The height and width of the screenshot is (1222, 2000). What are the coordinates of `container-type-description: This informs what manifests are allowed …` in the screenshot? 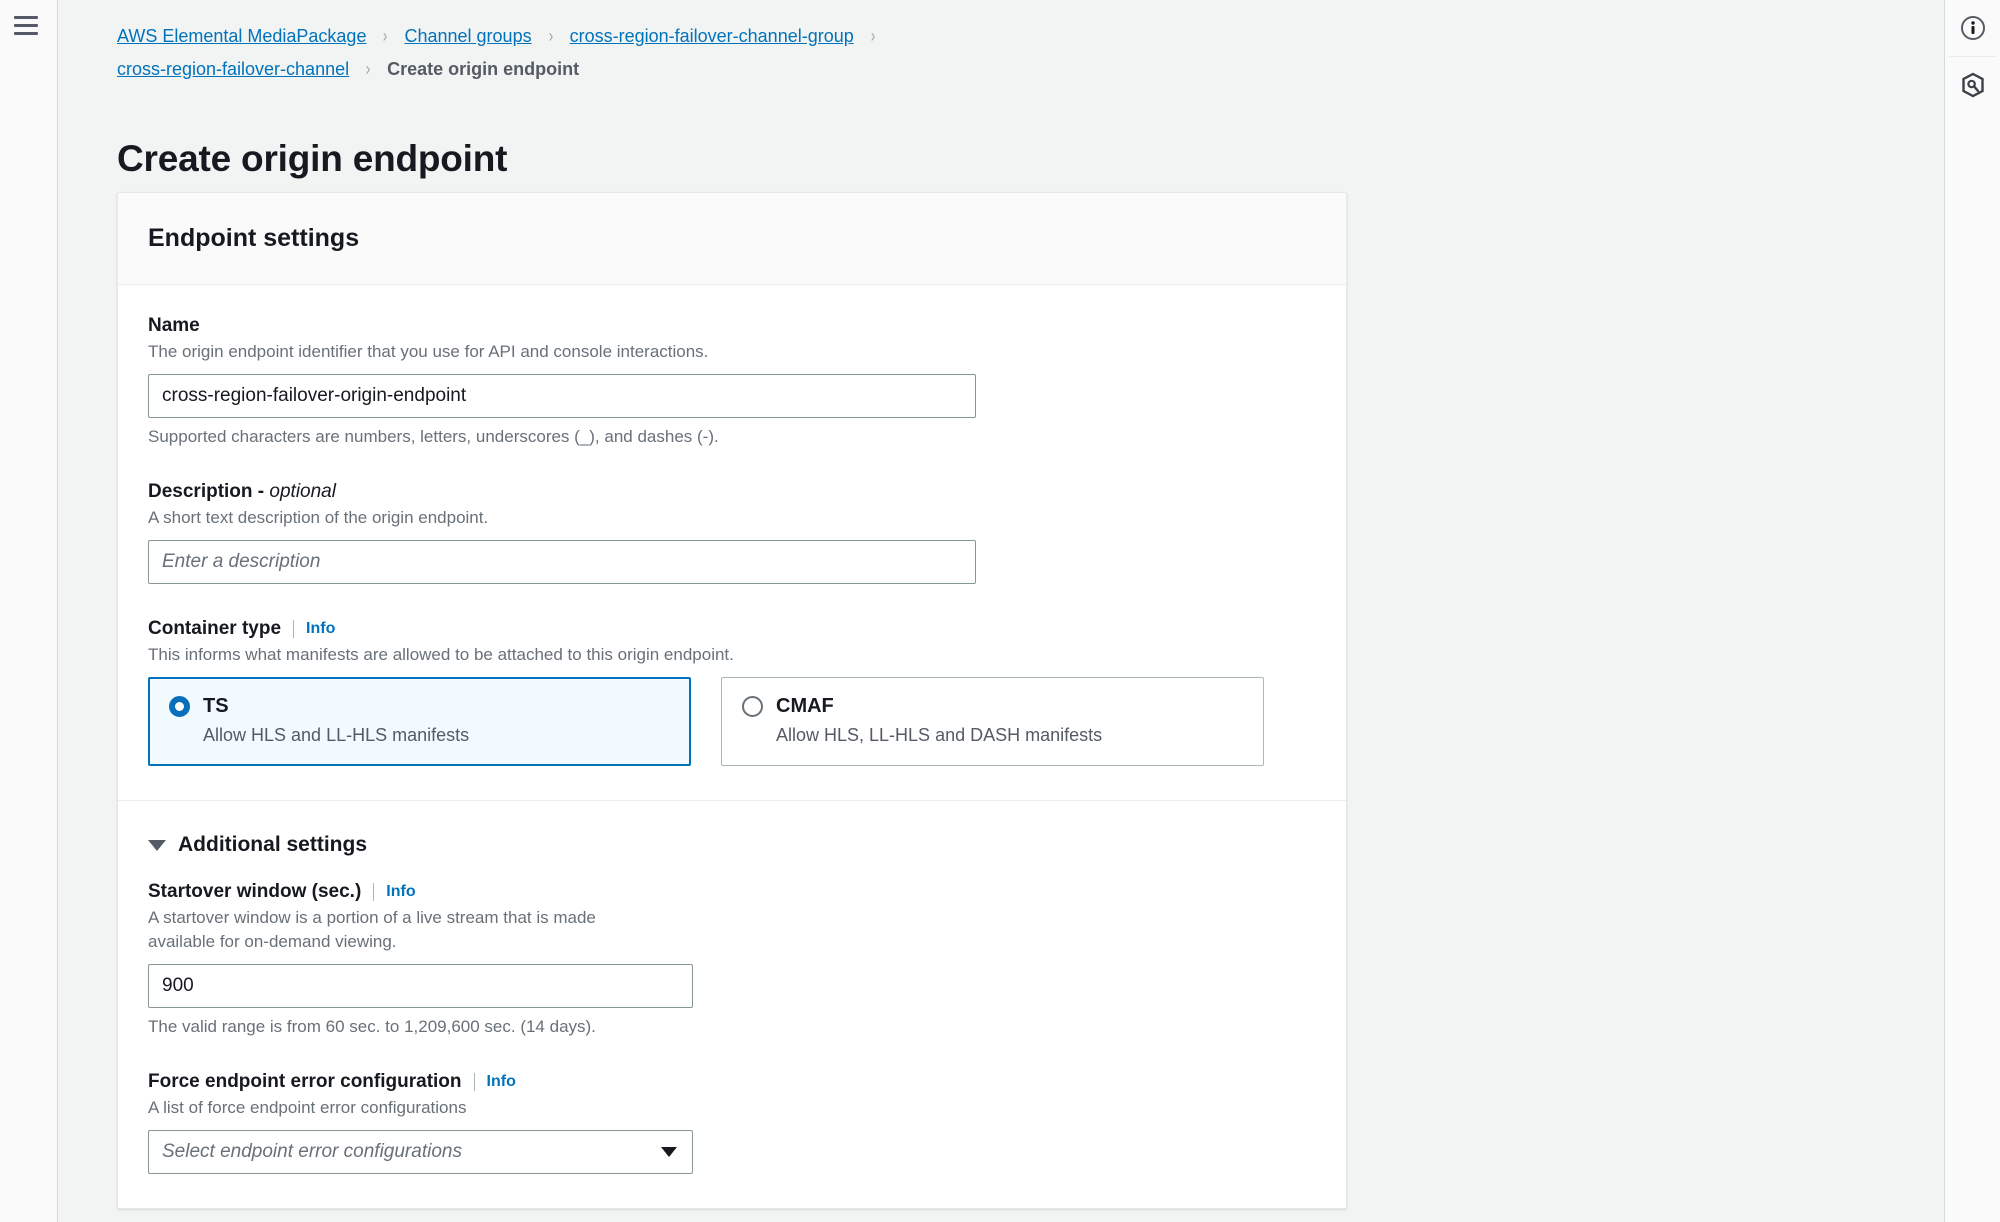 It's located at (441, 654).